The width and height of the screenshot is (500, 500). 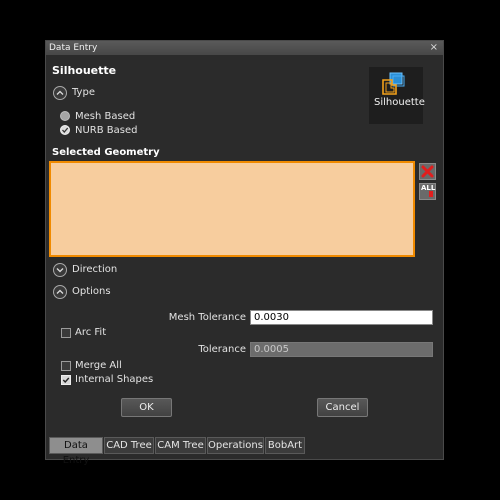 What do you see at coordinates (83, 92) in the screenshot?
I see `type-section-label: Type` at bounding box center [83, 92].